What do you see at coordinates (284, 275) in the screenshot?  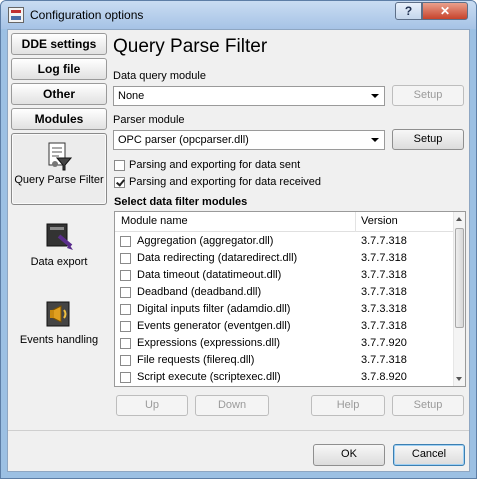 I see `table-row: Data timeout (datatimeout.dll) 3.7.7.318` at bounding box center [284, 275].